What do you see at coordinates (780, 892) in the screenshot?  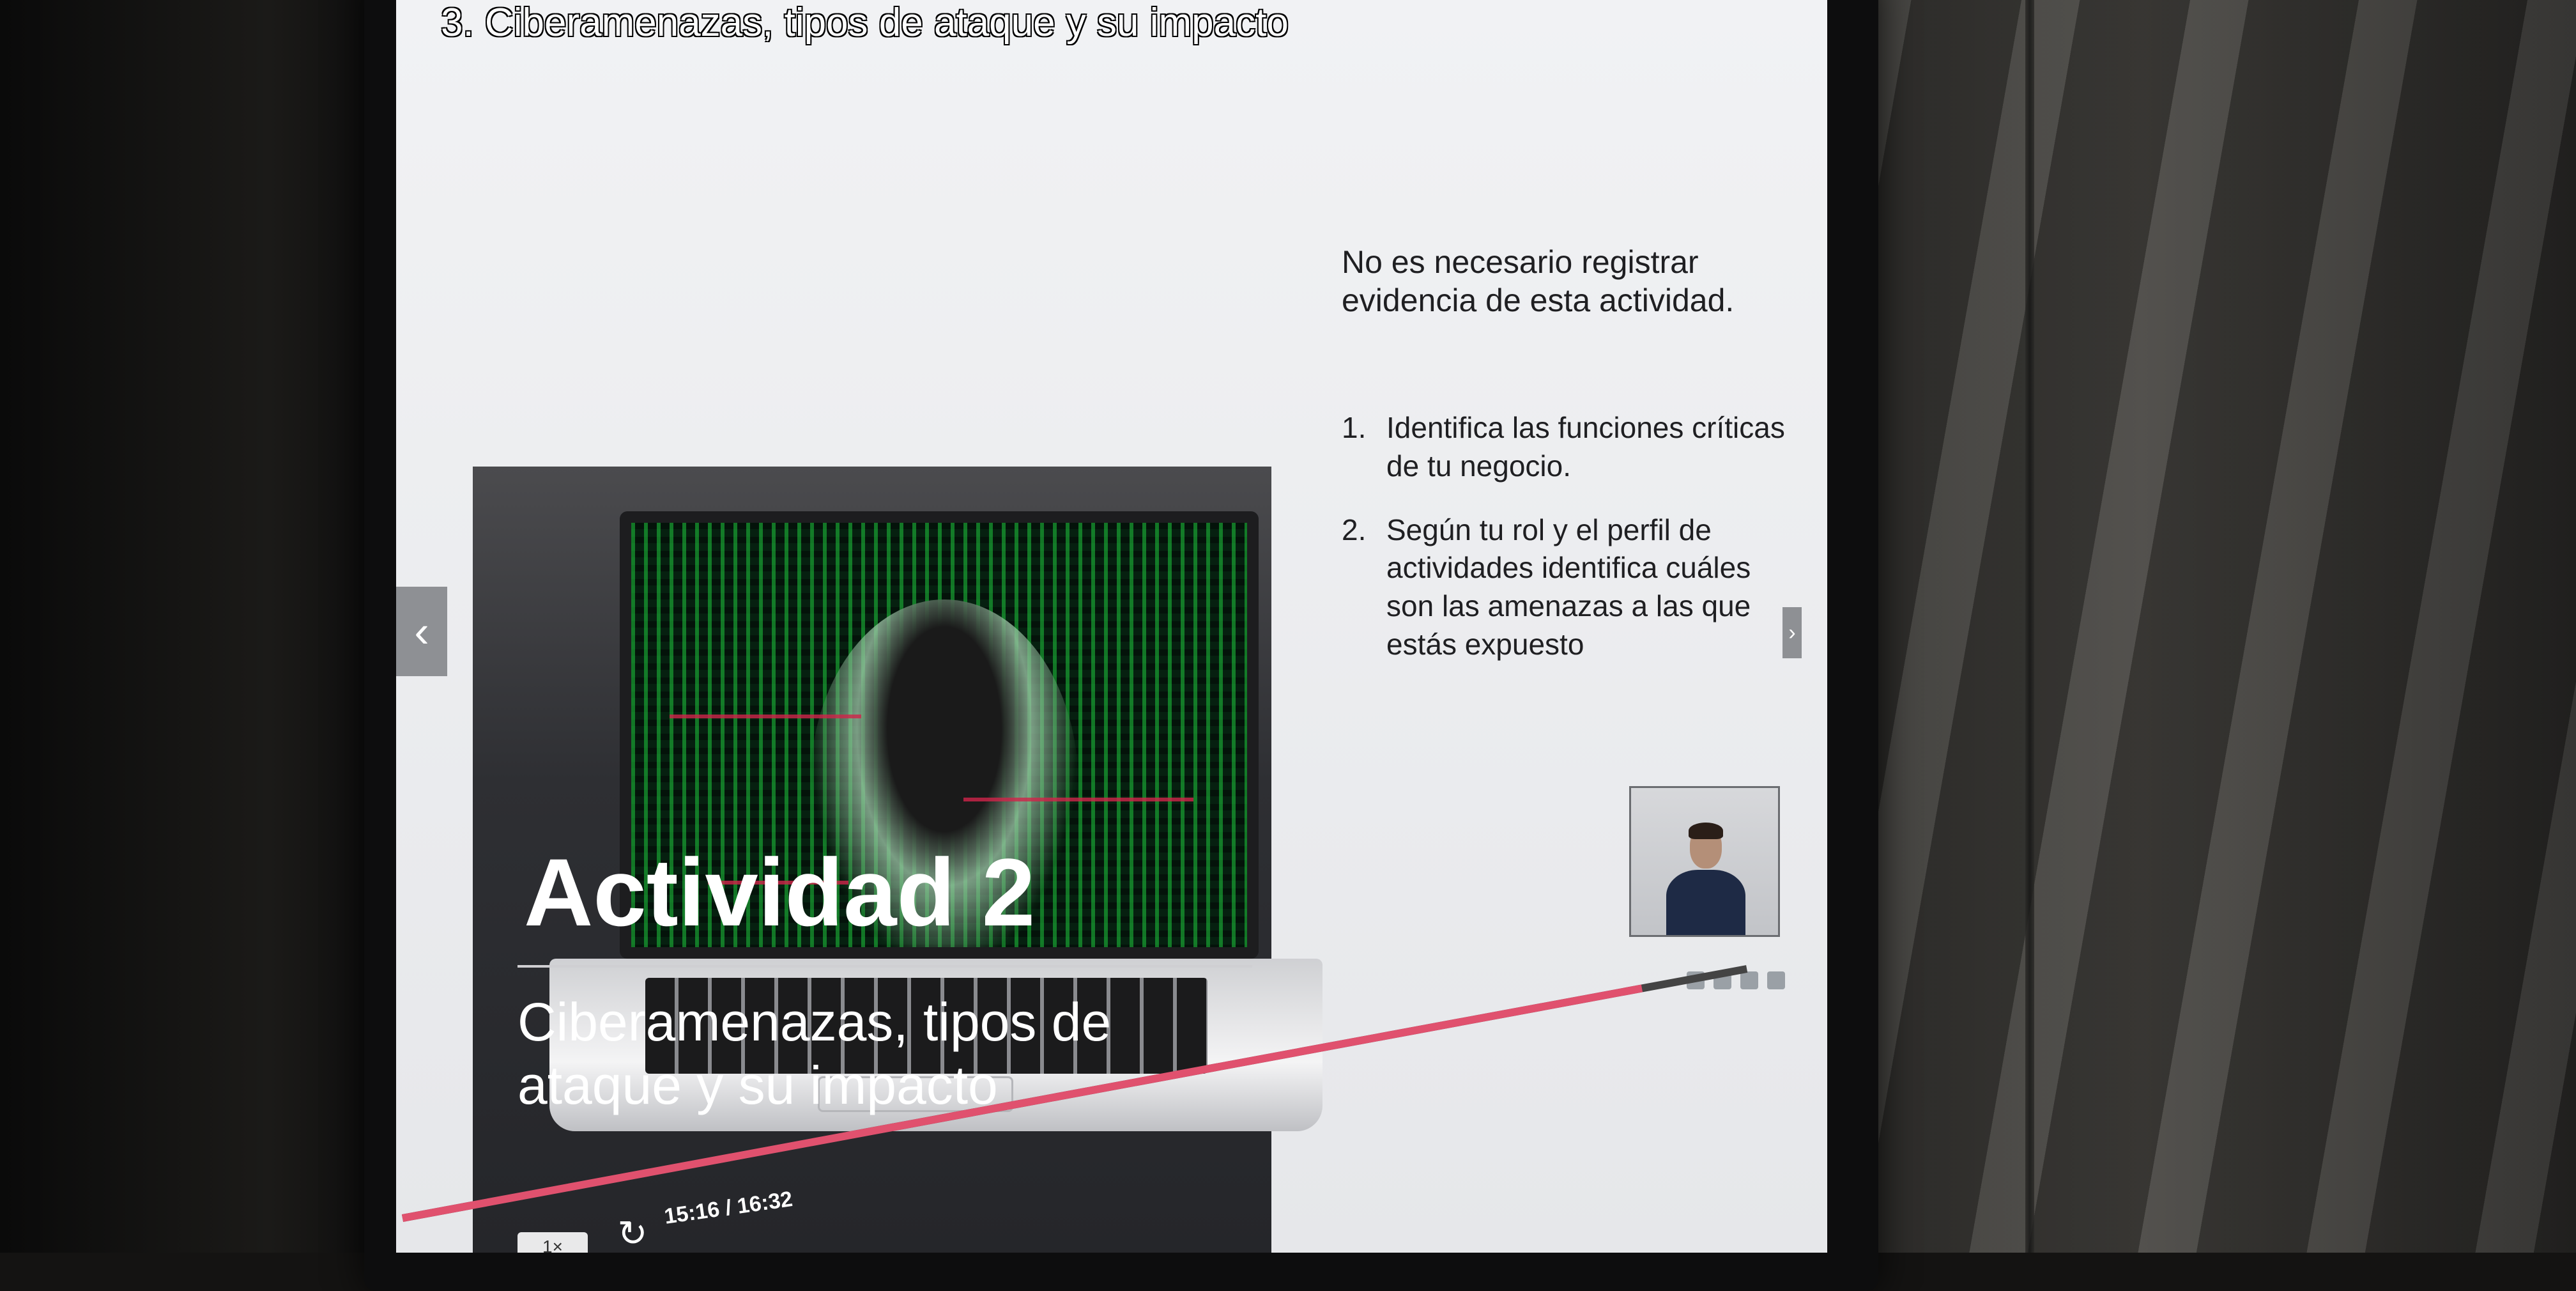 I see `activity-title: Actividad 2` at bounding box center [780, 892].